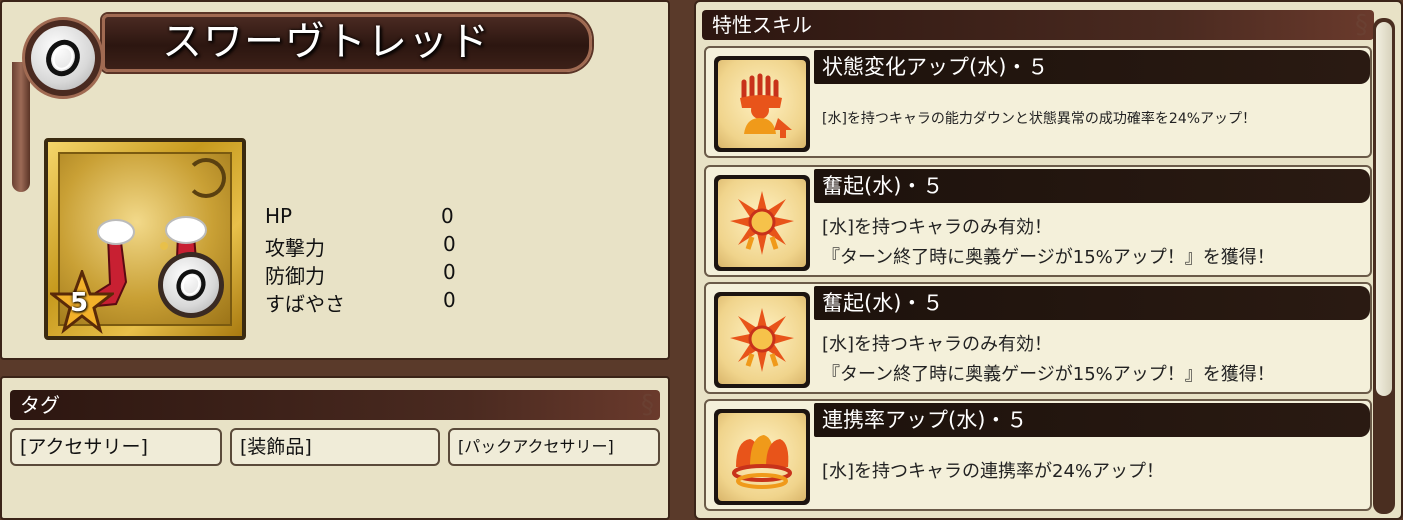 The width and height of the screenshot is (1403, 520). I want to click on skill-card: 連携率アップ(水)・５ [水]を持つキャラの連携率が24%アップ！, so click(1038, 455).